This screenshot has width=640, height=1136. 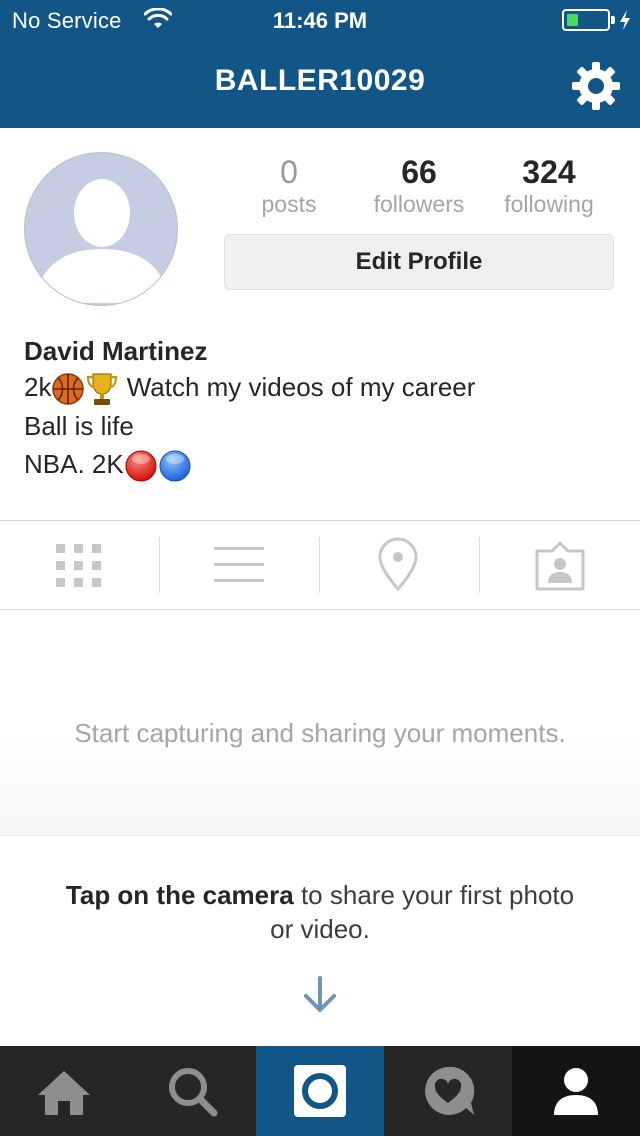 I want to click on gear-icon, so click(x=596, y=86).